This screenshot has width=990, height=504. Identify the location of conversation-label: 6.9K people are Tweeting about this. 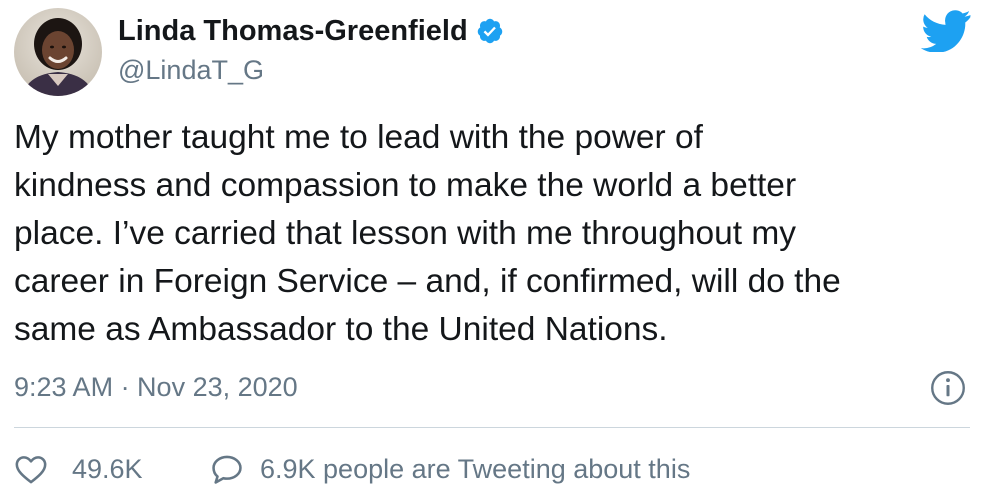
(475, 469).